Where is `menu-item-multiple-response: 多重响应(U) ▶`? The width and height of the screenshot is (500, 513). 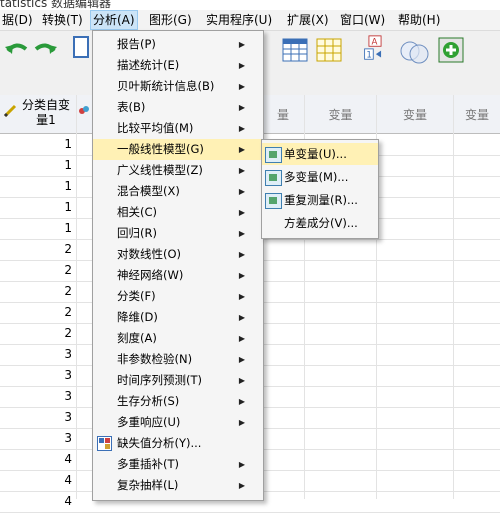 menu-item-multiple-response: 多重响应(U) ▶ is located at coordinates (178, 422).